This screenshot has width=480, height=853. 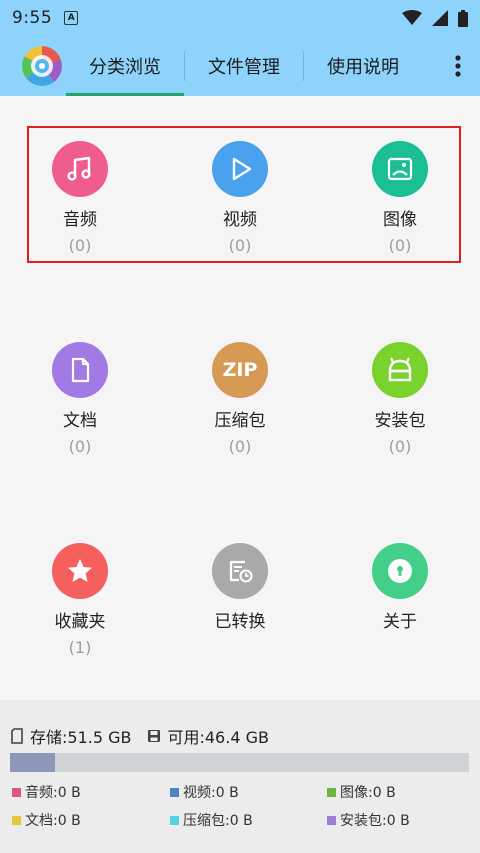 I want to click on category-label: 收藏夹, so click(x=80, y=622).